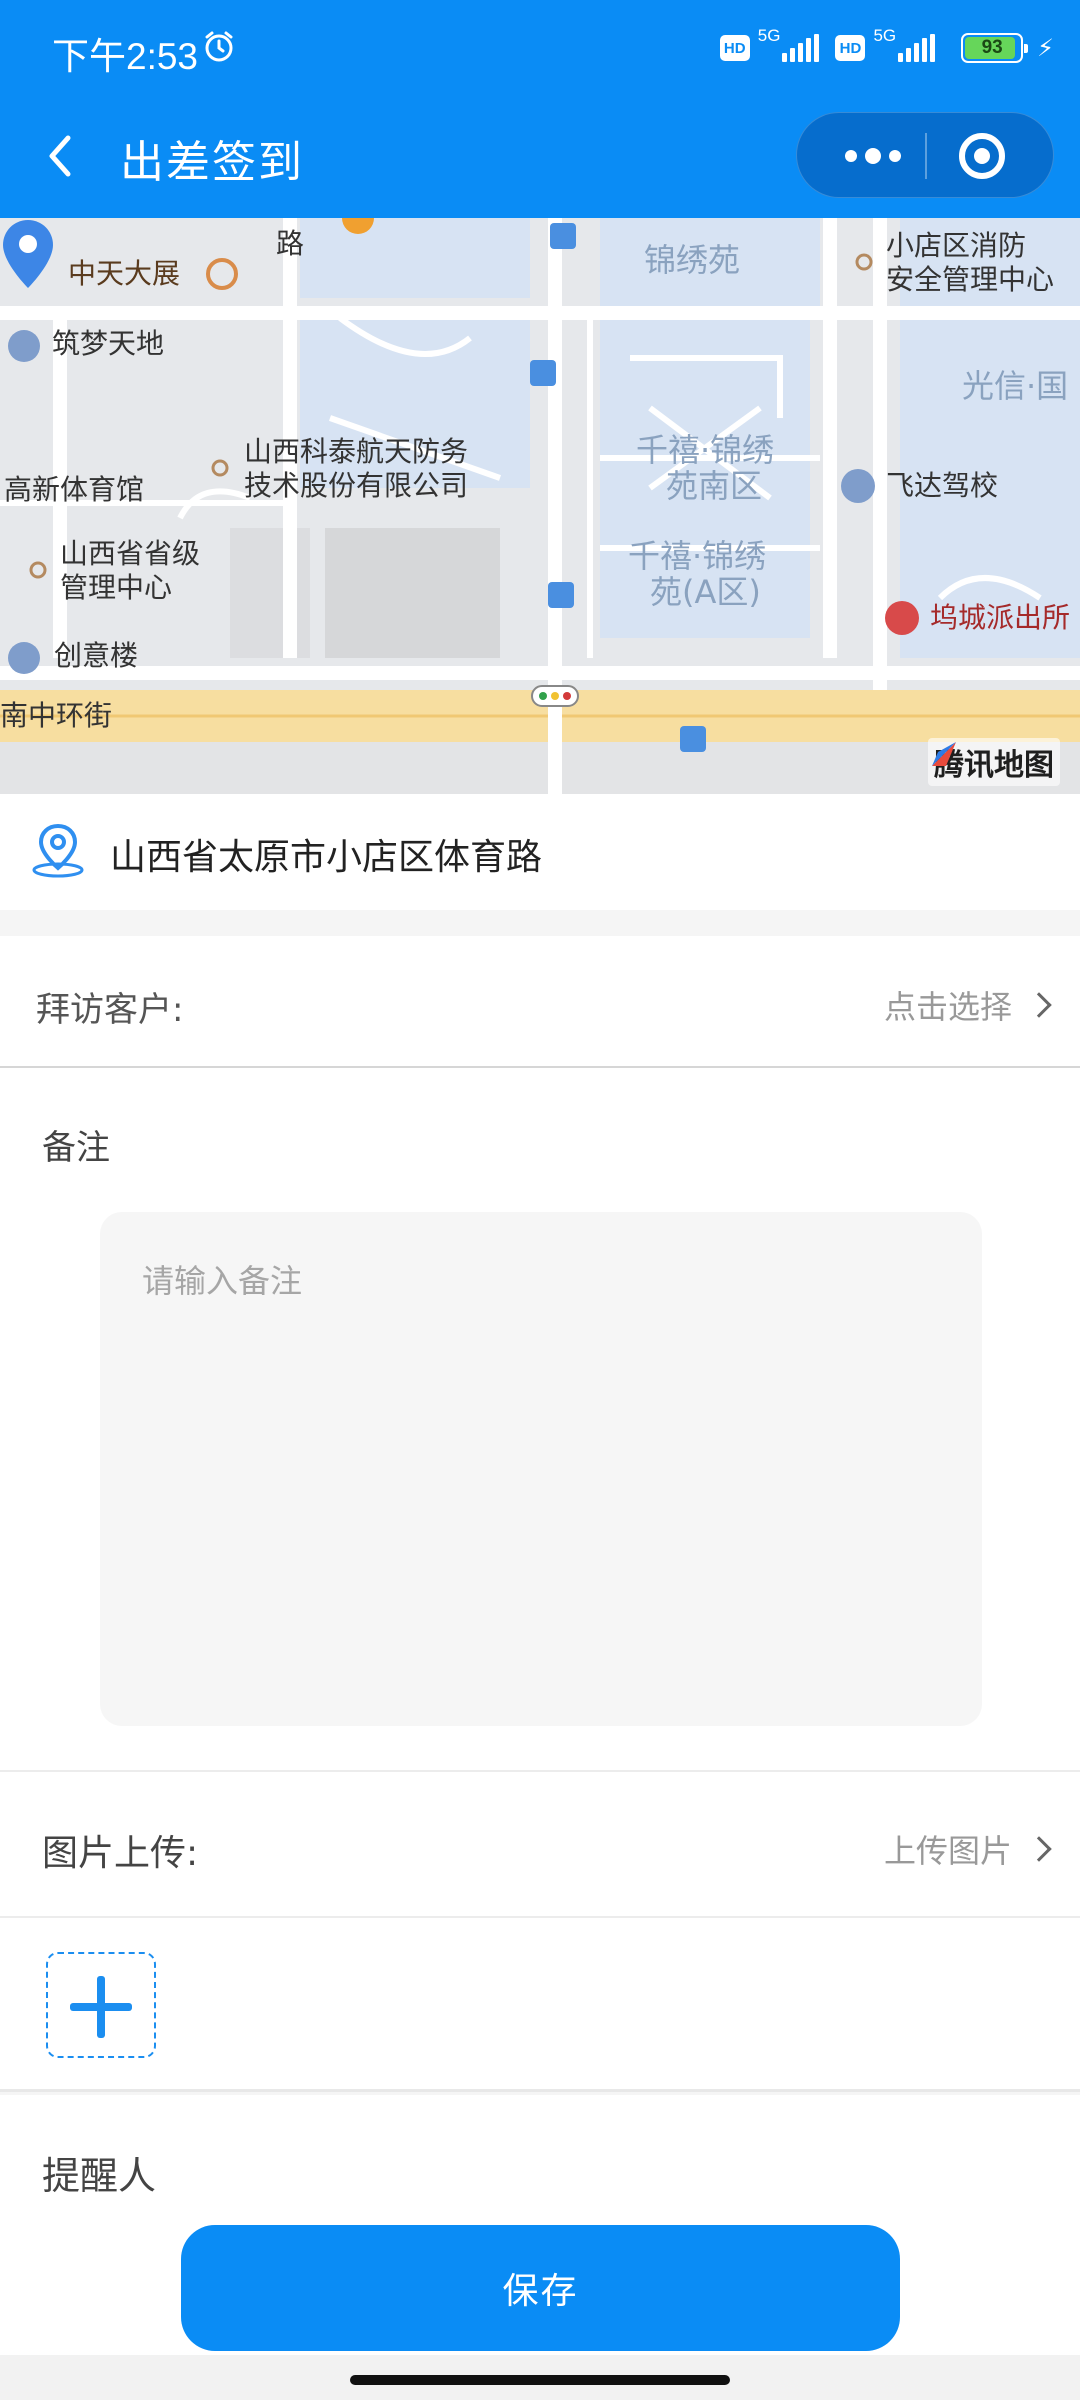 This screenshot has width=1080, height=2400. What do you see at coordinates (873, 156) in the screenshot?
I see `more-icon` at bounding box center [873, 156].